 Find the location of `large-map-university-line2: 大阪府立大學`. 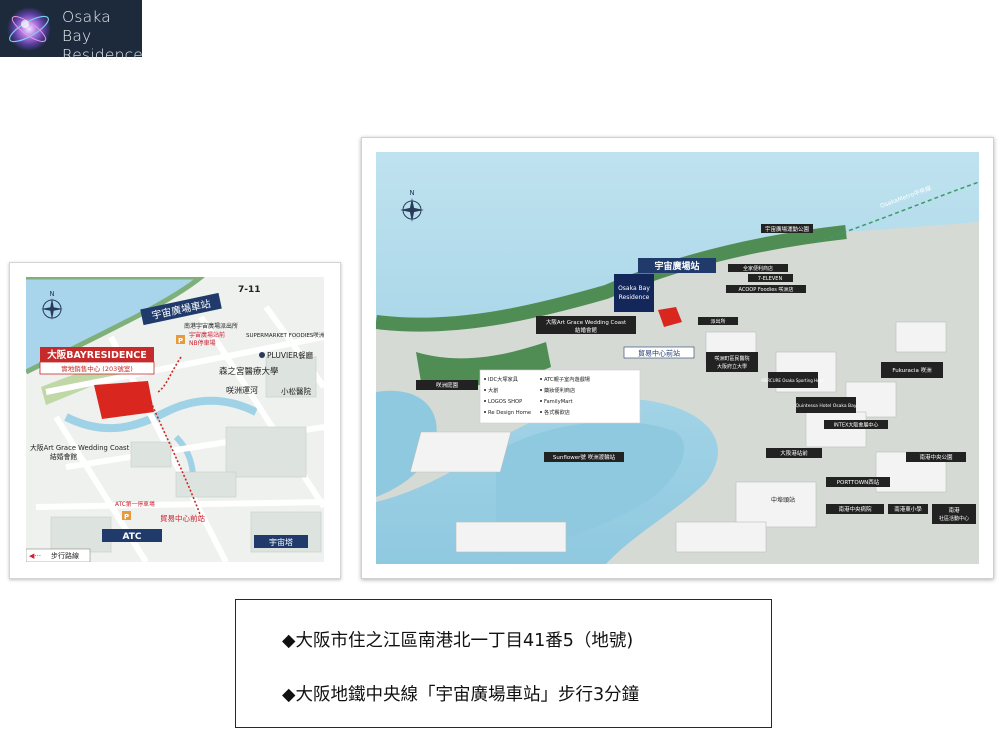

large-map-university-line2: 大阪府立大學 is located at coordinates (732, 366).